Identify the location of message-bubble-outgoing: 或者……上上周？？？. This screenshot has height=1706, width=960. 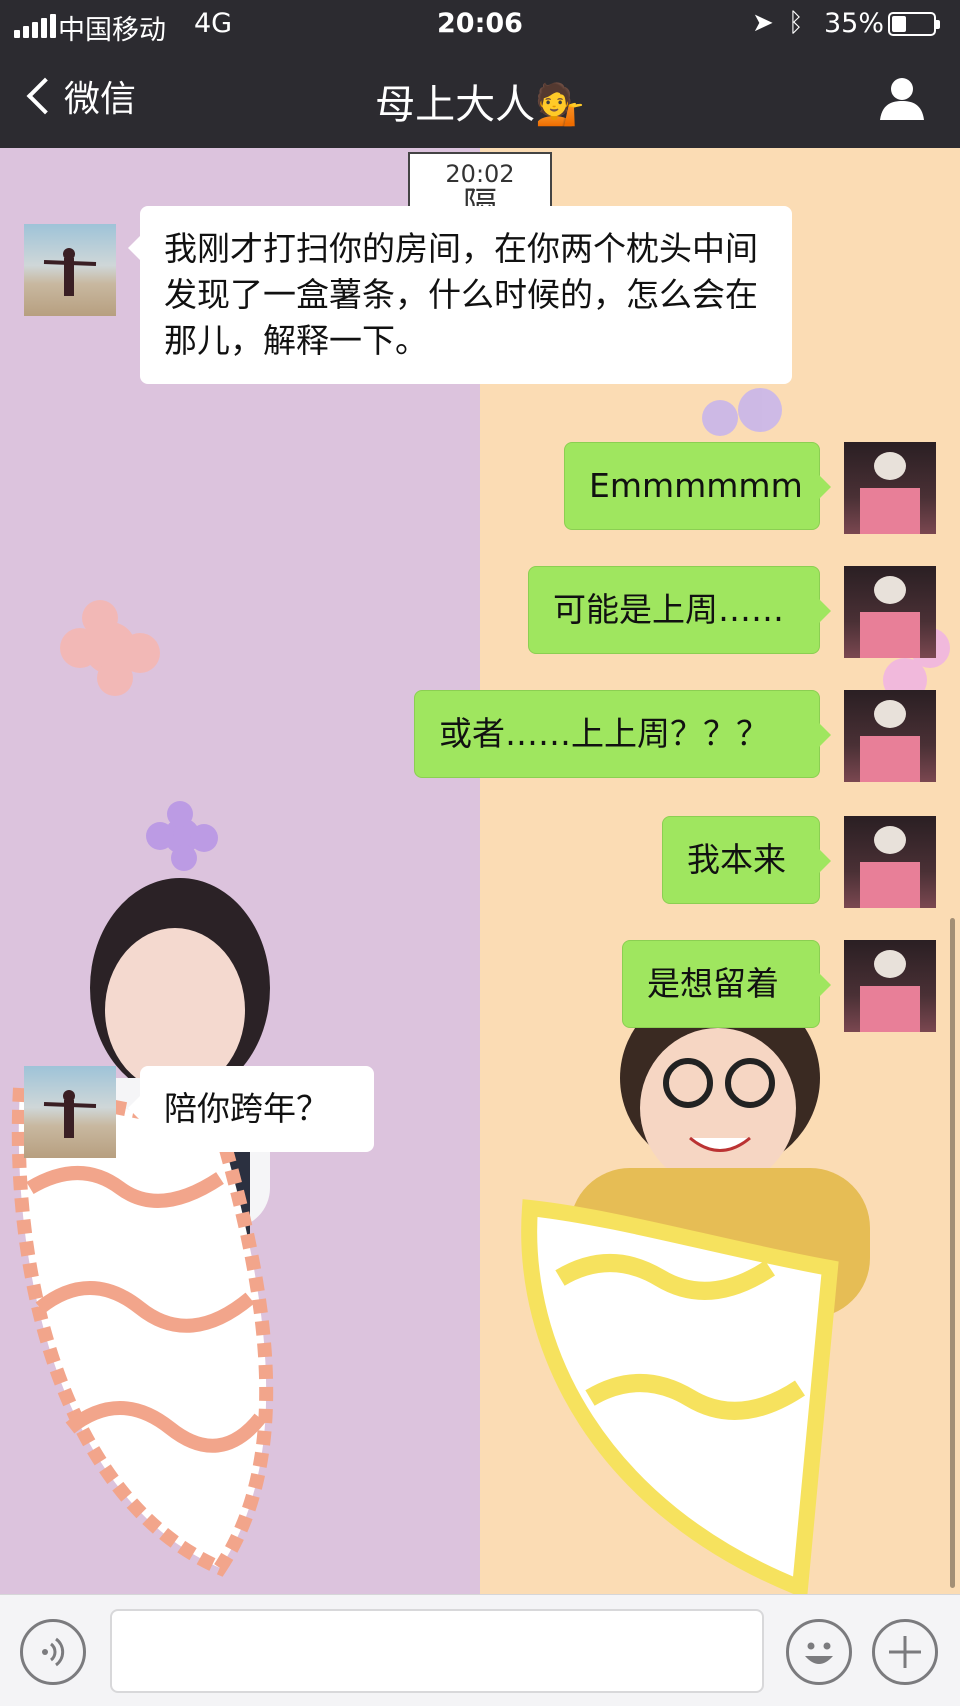
(622, 734).